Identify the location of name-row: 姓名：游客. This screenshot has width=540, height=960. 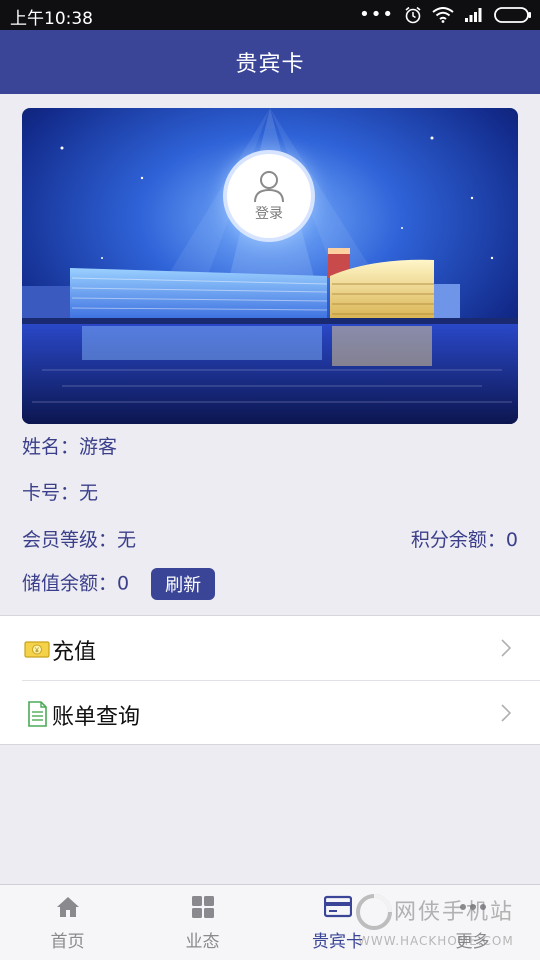
(270, 445).